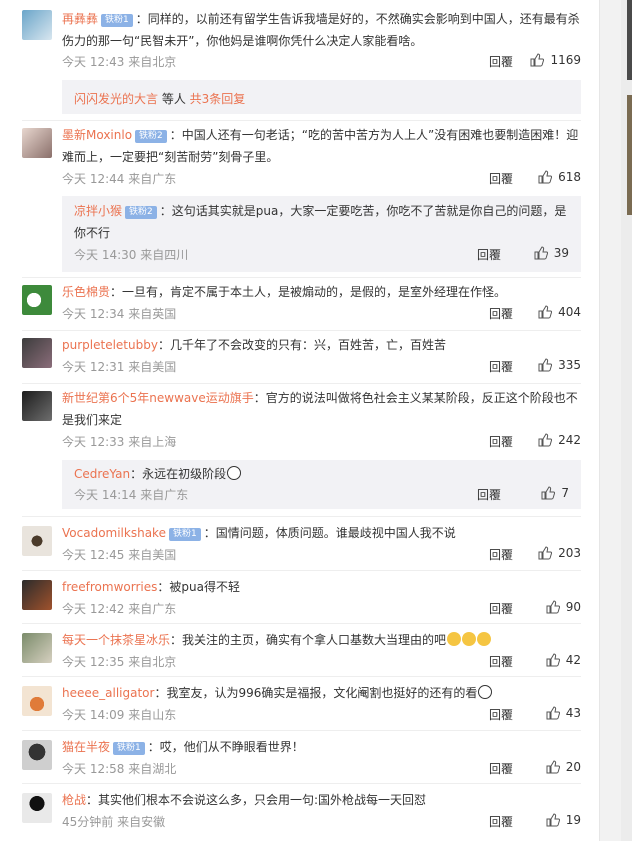 The image size is (632, 841). I want to click on username-link: 猫在半夜, so click(86, 747).